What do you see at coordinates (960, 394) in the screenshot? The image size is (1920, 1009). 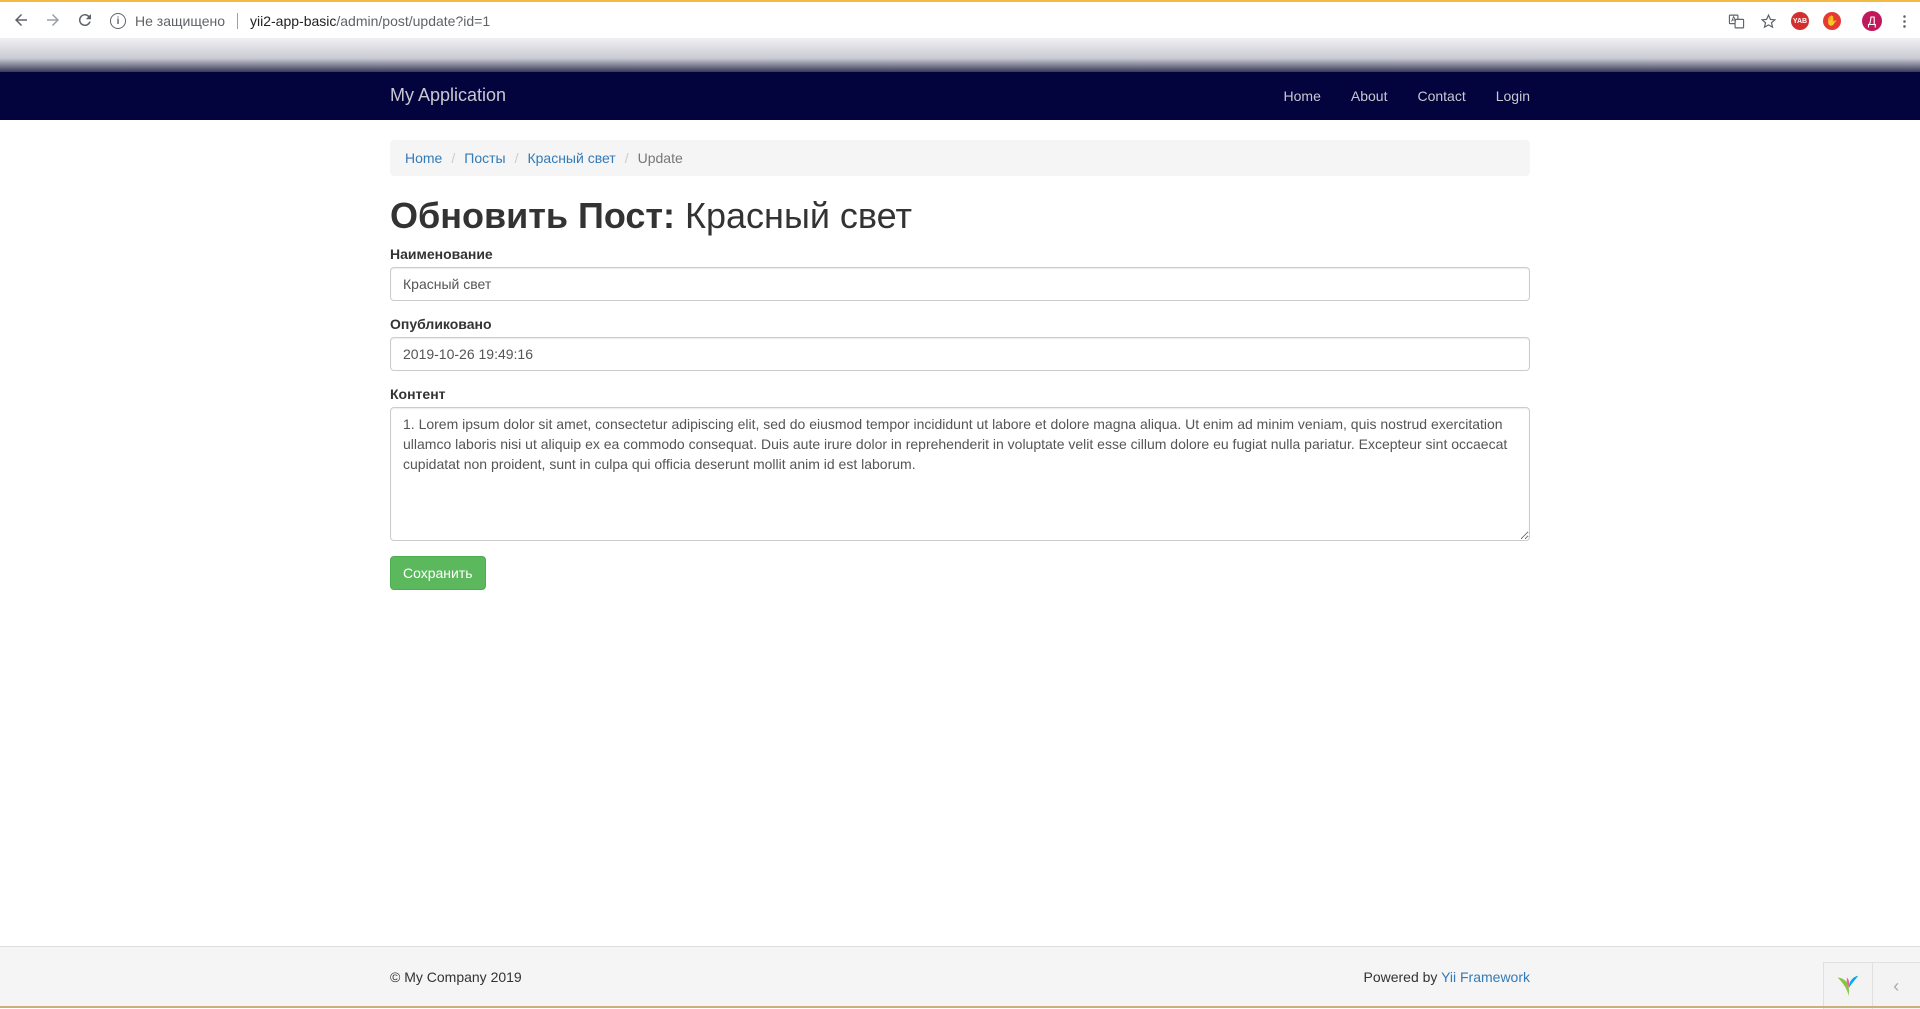 I see `content-label: Контент` at bounding box center [960, 394].